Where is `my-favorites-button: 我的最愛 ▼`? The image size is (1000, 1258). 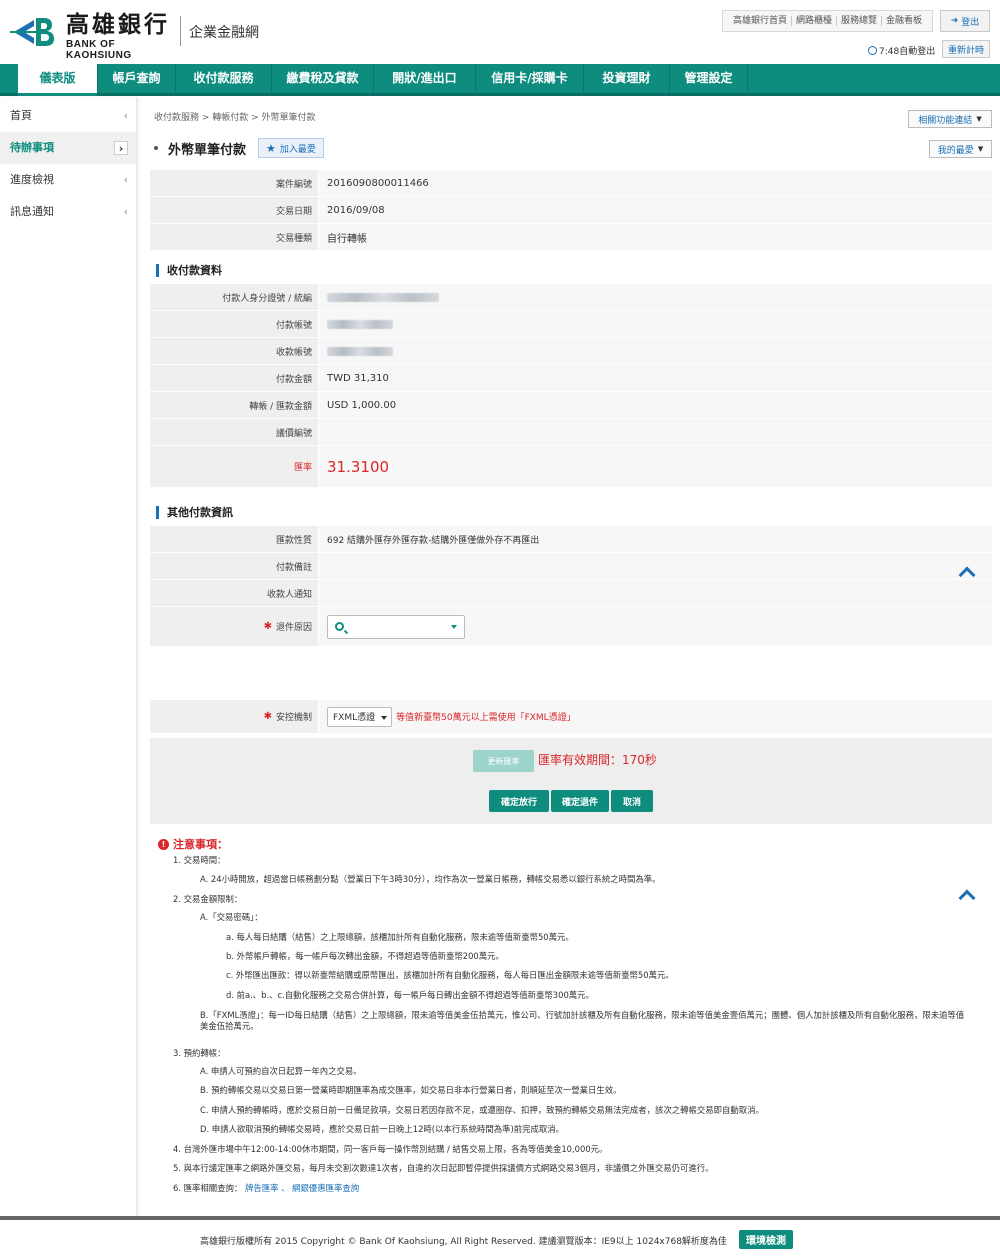
my-favorites-button: 我的最愛 ▼ is located at coordinates (960, 149).